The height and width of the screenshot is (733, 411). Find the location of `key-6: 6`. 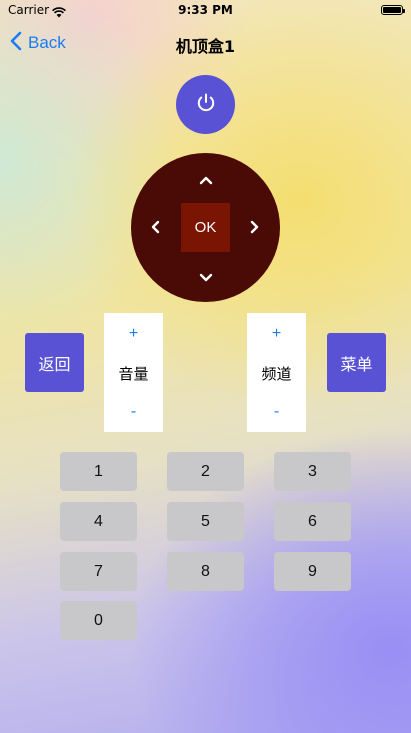

key-6: 6 is located at coordinates (312, 521).